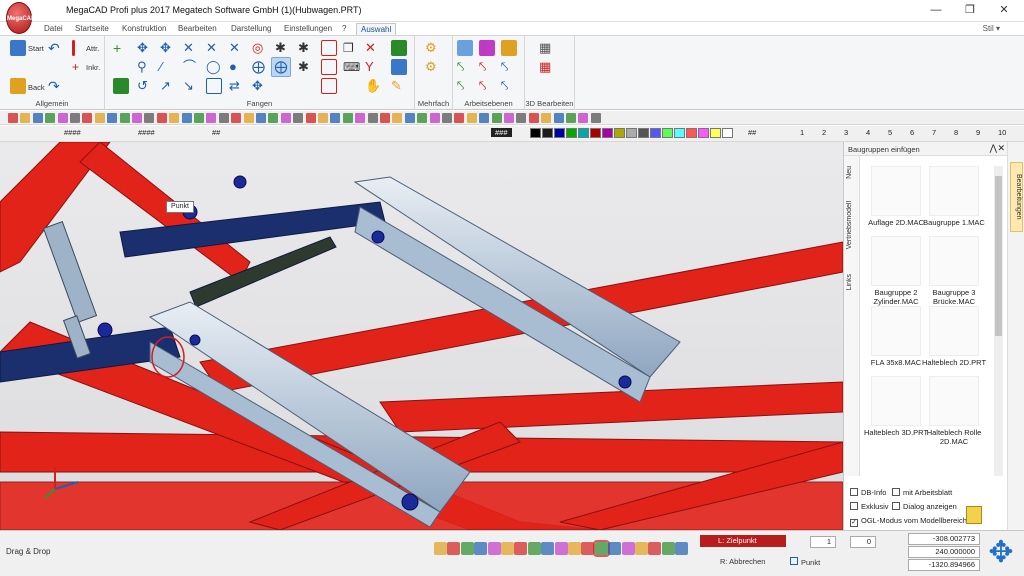 This screenshot has height=576, width=1024. I want to click on layer-number: 8, so click(956, 132).